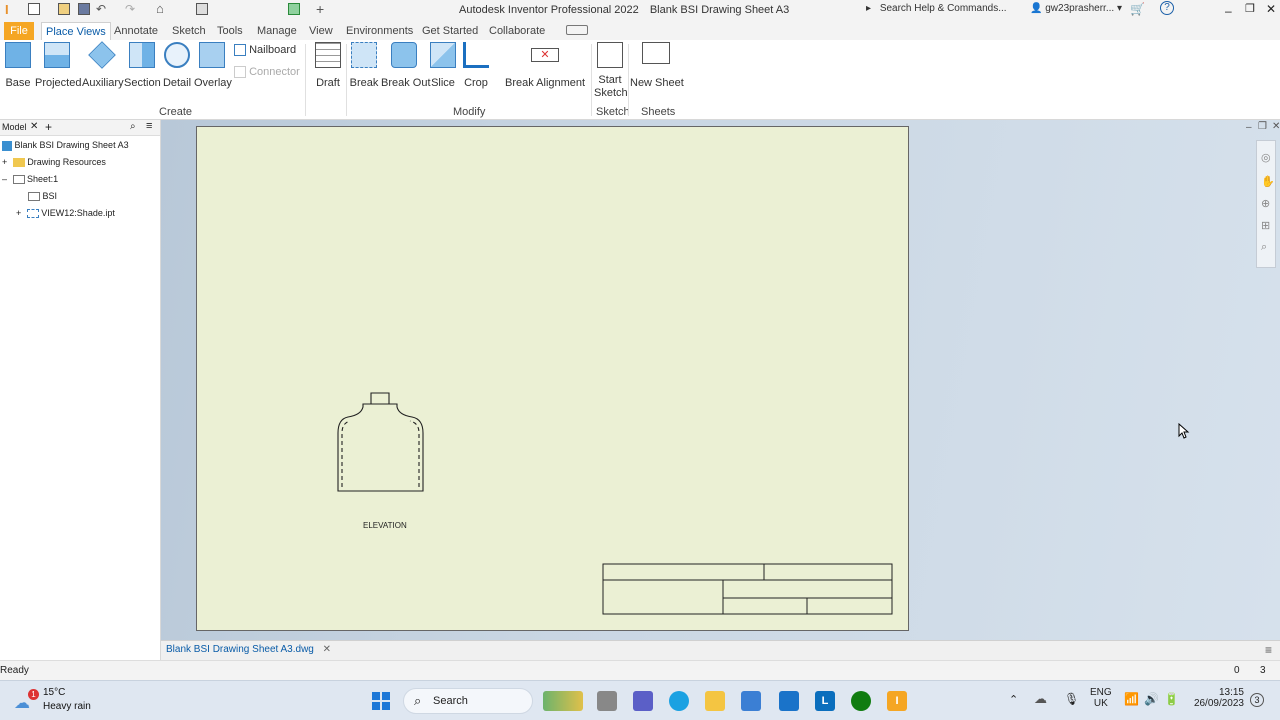 Image resolution: width=1280 pixels, height=720 pixels. Describe the element at coordinates (1131, 699) in the screenshot. I see `wifi-icon: 📶` at that location.